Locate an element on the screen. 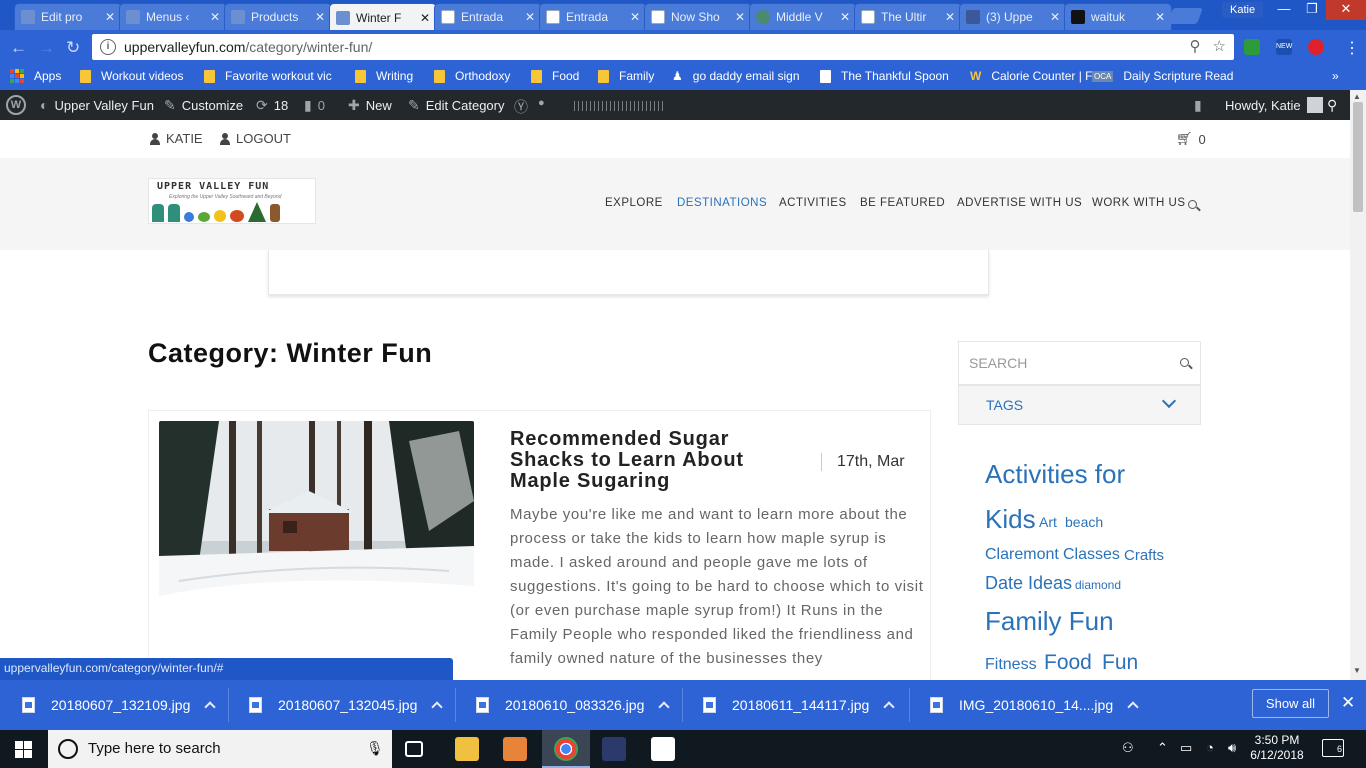 This screenshot has width=1366, height=768. zoom-search-icon: ⚲ is located at coordinates (1195, 46).